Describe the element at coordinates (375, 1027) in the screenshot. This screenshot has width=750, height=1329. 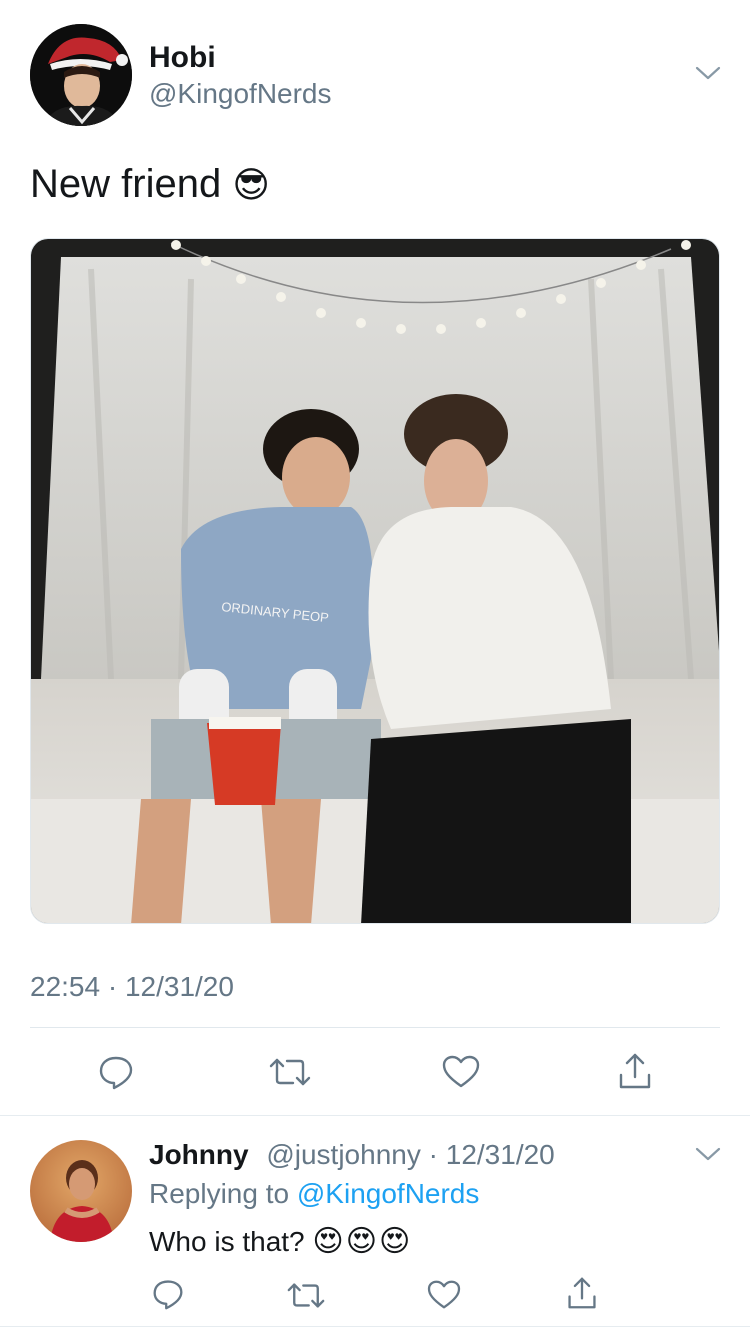
I see `tweet-divider` at that location.